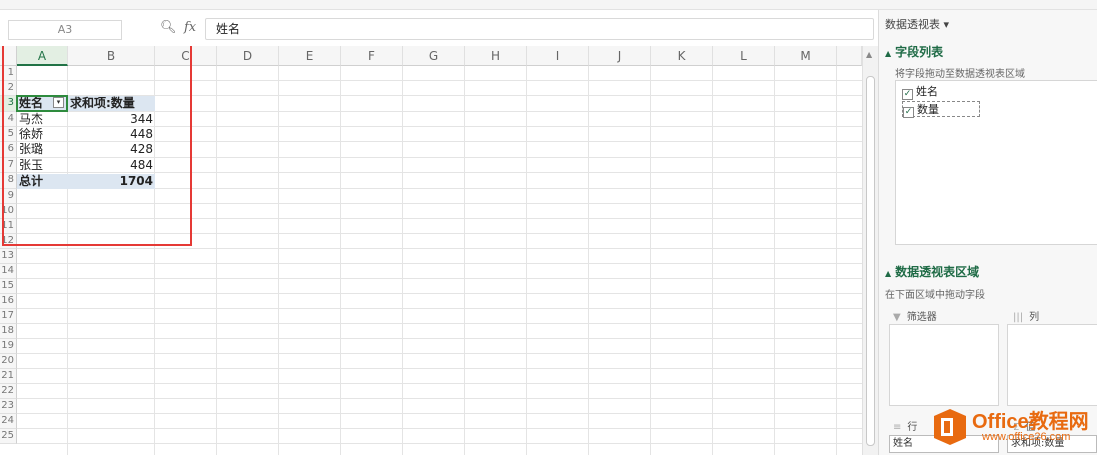 This screenshot has width=1097, height=455. I want to click on formula-input: 姓名, so click(539, 29).